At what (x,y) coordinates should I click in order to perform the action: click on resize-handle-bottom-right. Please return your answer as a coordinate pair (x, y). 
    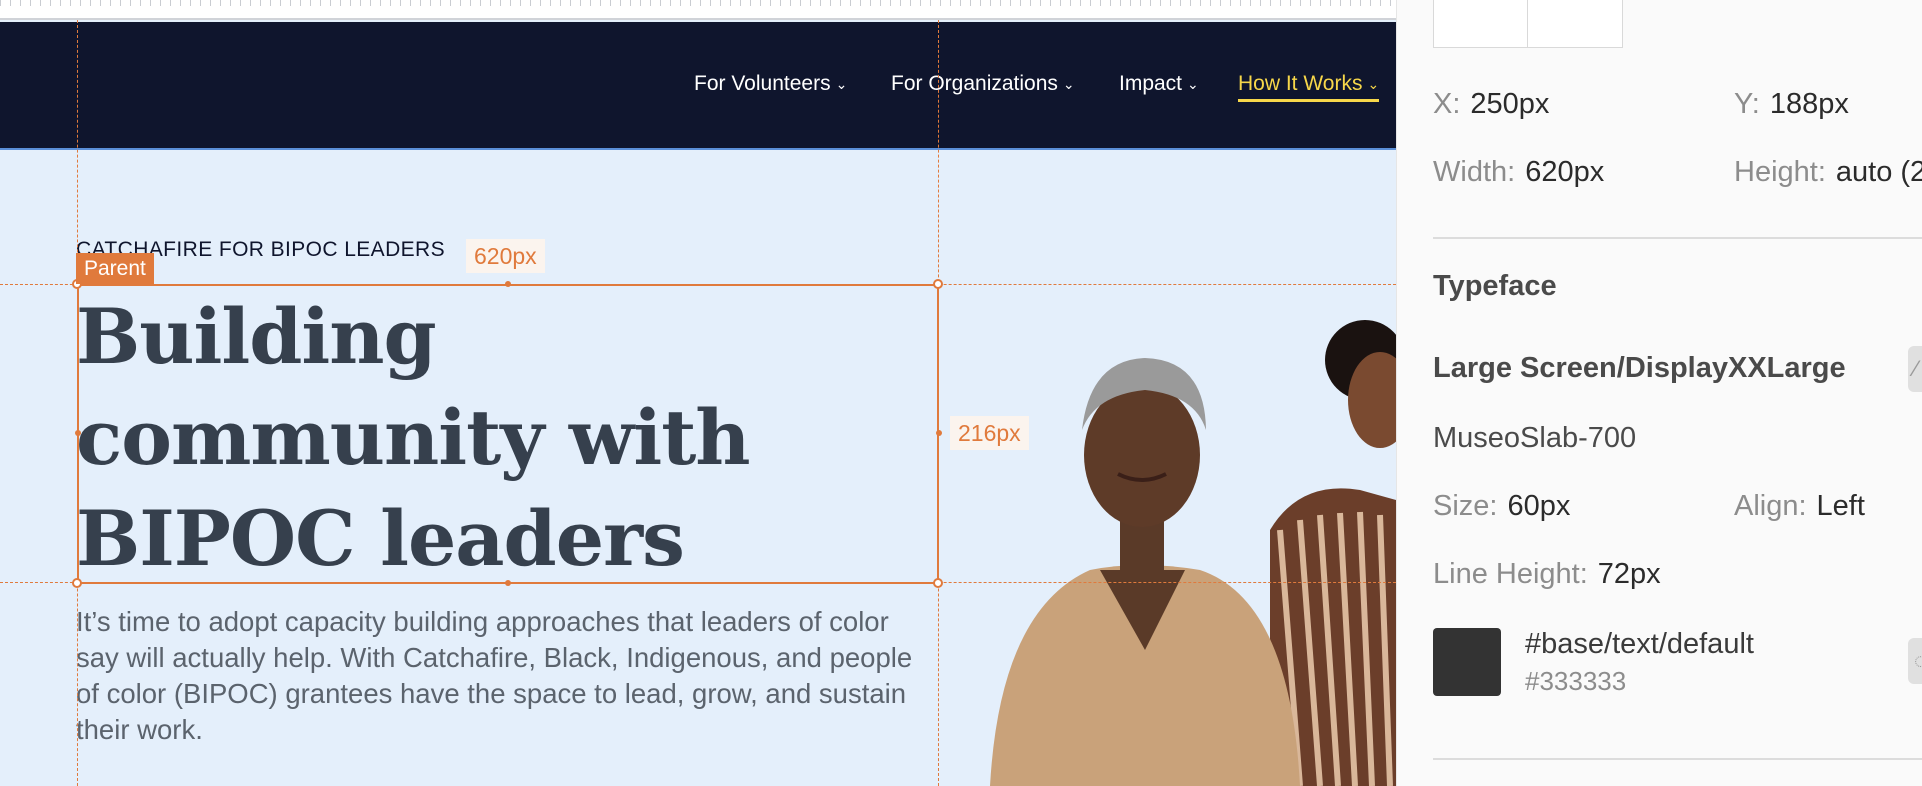
    Looking at the image, I should click on (938, 583).